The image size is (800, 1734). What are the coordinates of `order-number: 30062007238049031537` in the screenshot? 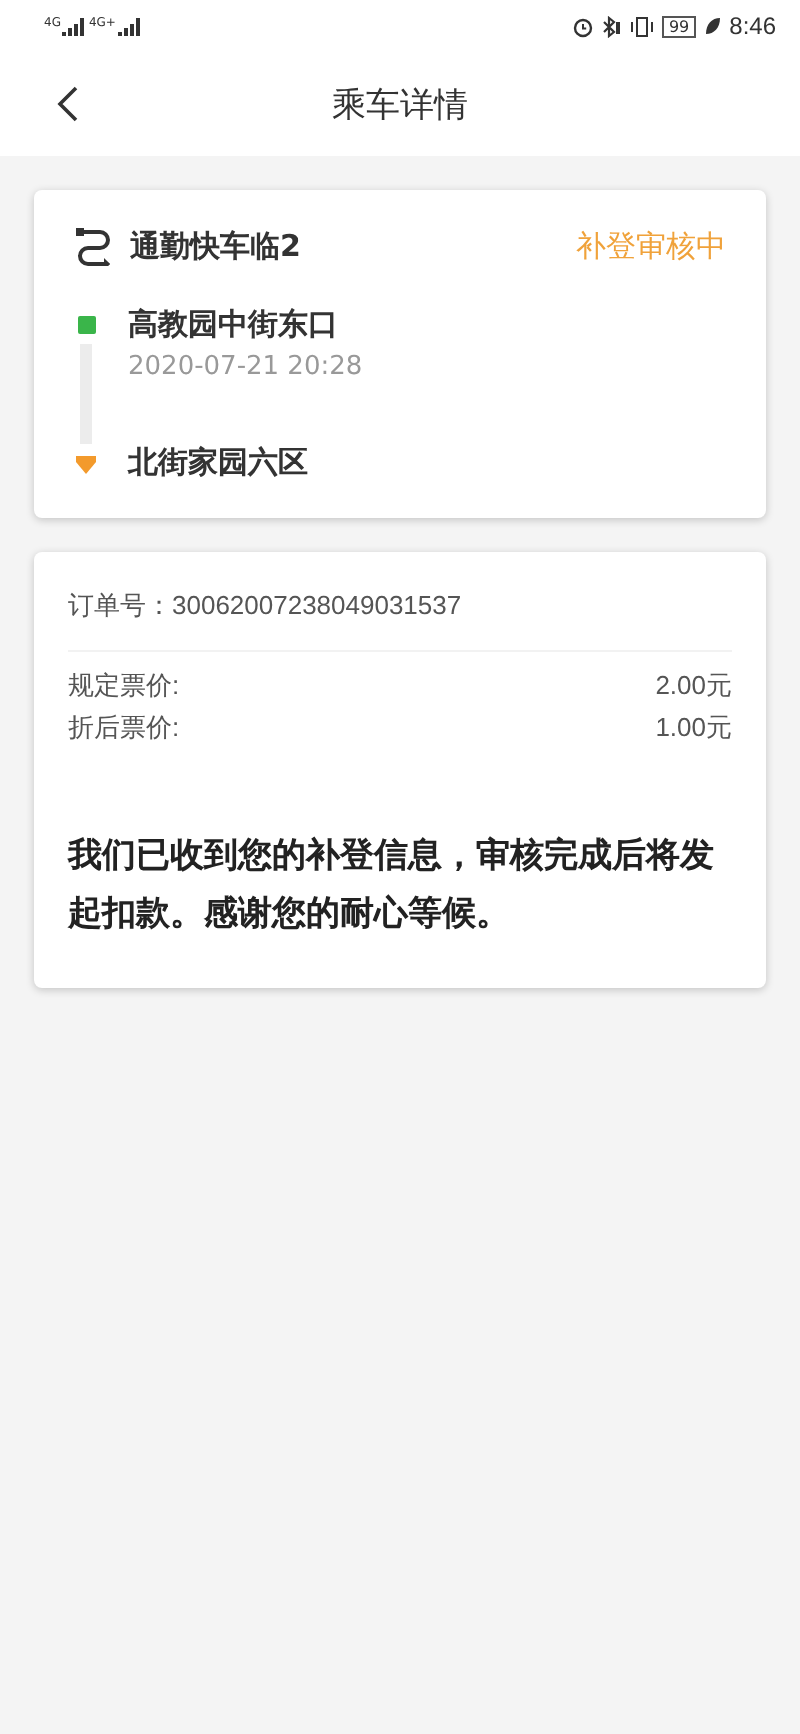 It's located at (317, 605).